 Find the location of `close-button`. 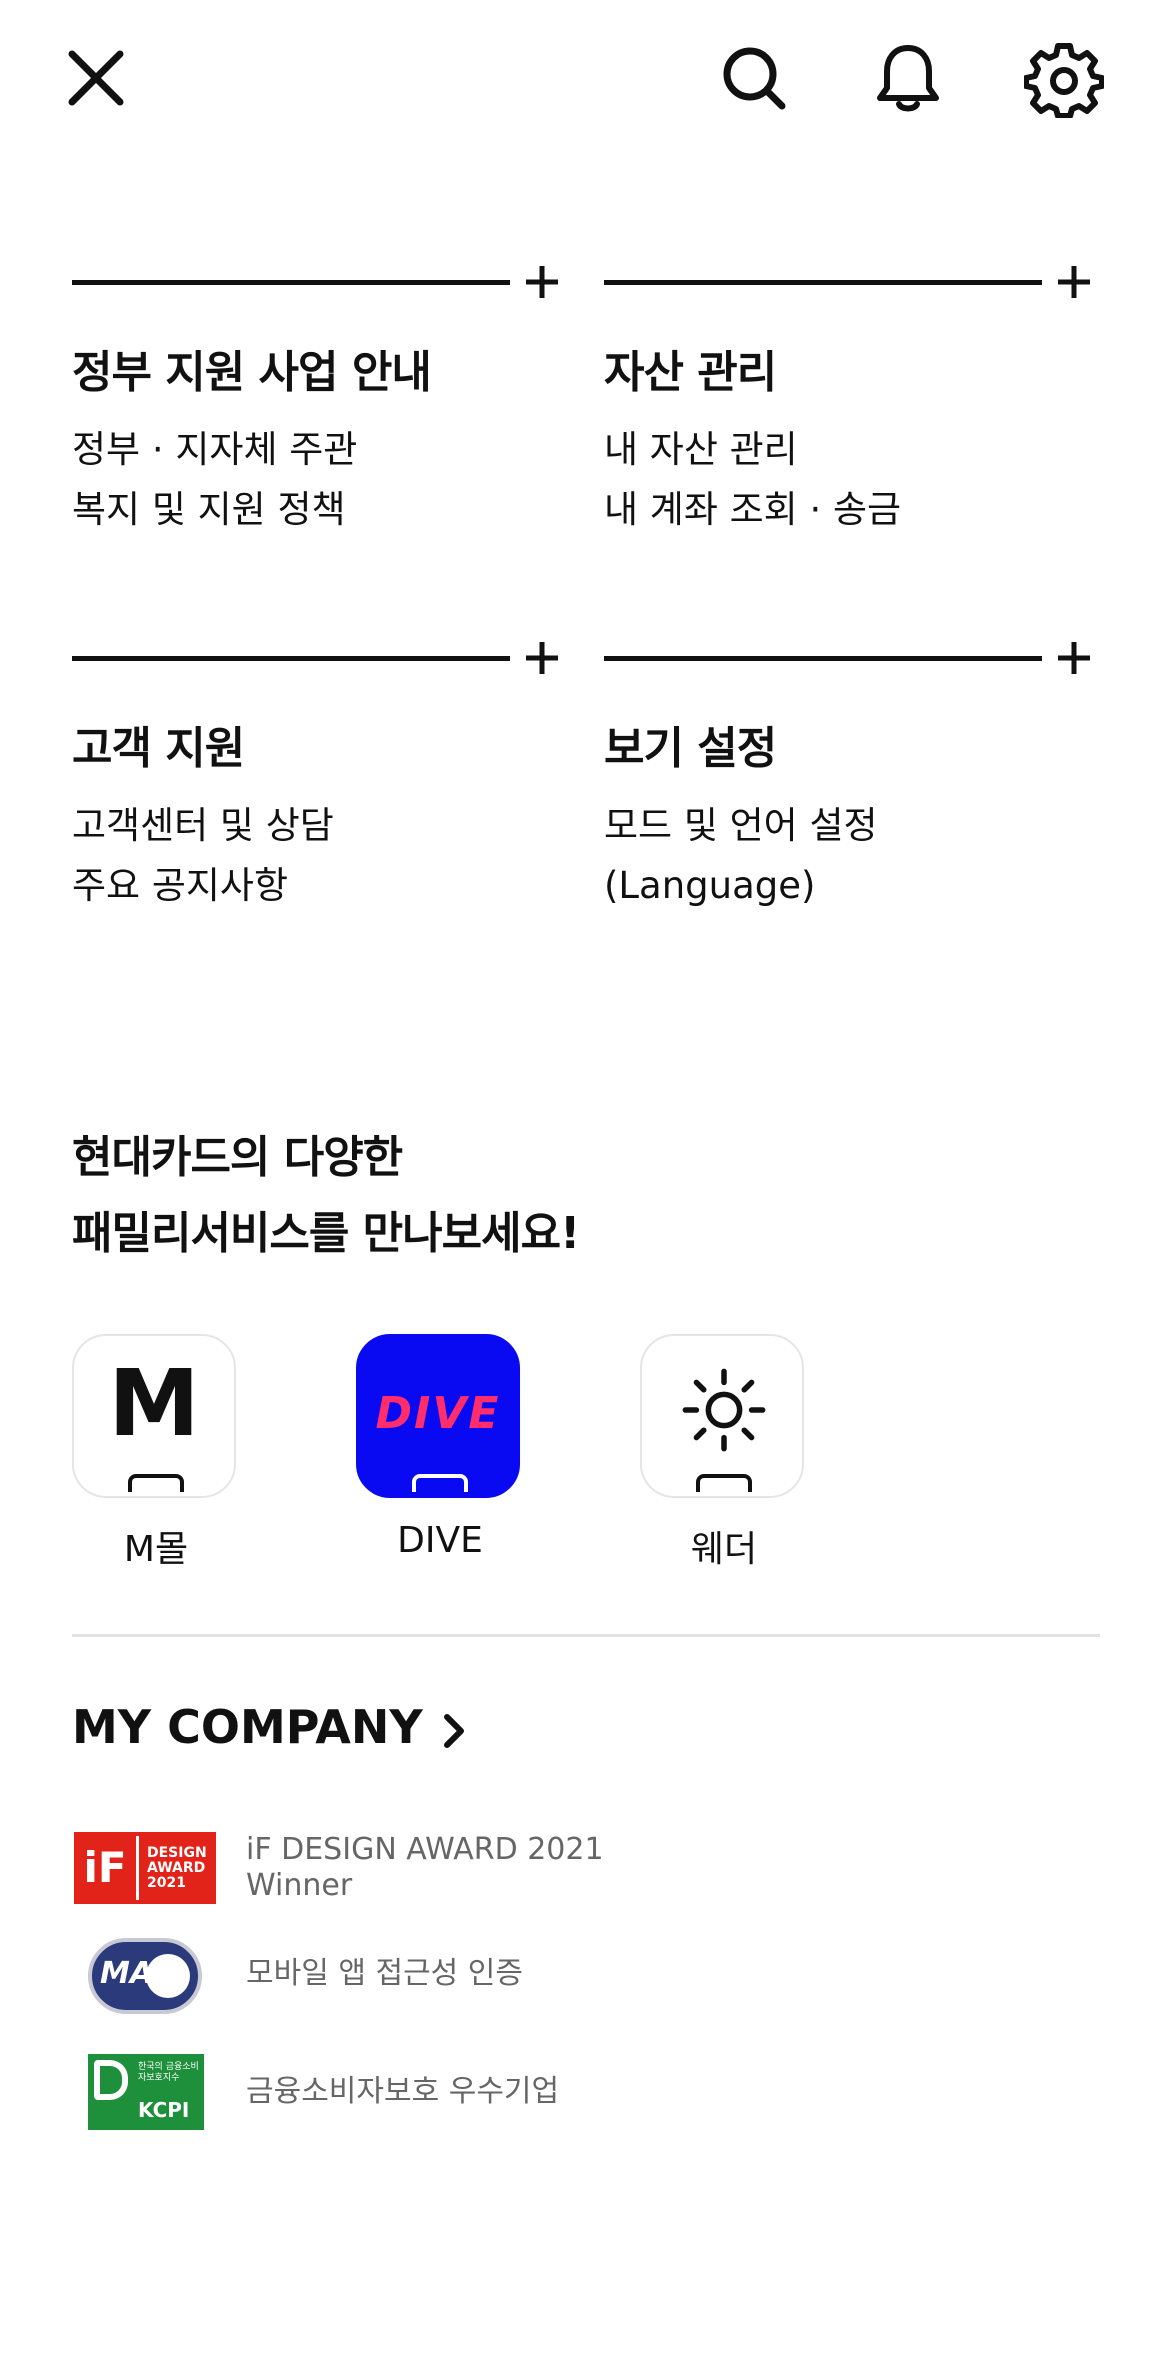

close-button is located at coordinates (96, 78).